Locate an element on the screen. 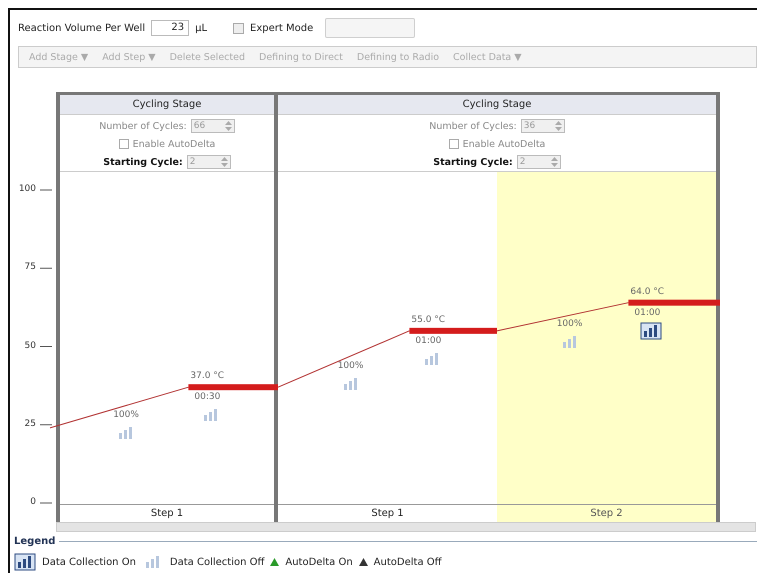  time-label: 00:30 is located at coordinates (207, 397).